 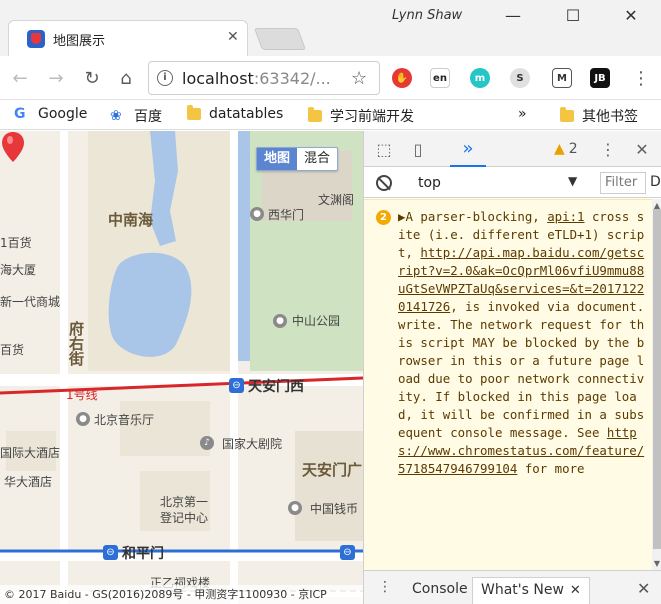 What do you see at coordinates (656, 563) in the screenshot?
I see `scroll-down-icon: ▼` at bounding box center [656, 563].